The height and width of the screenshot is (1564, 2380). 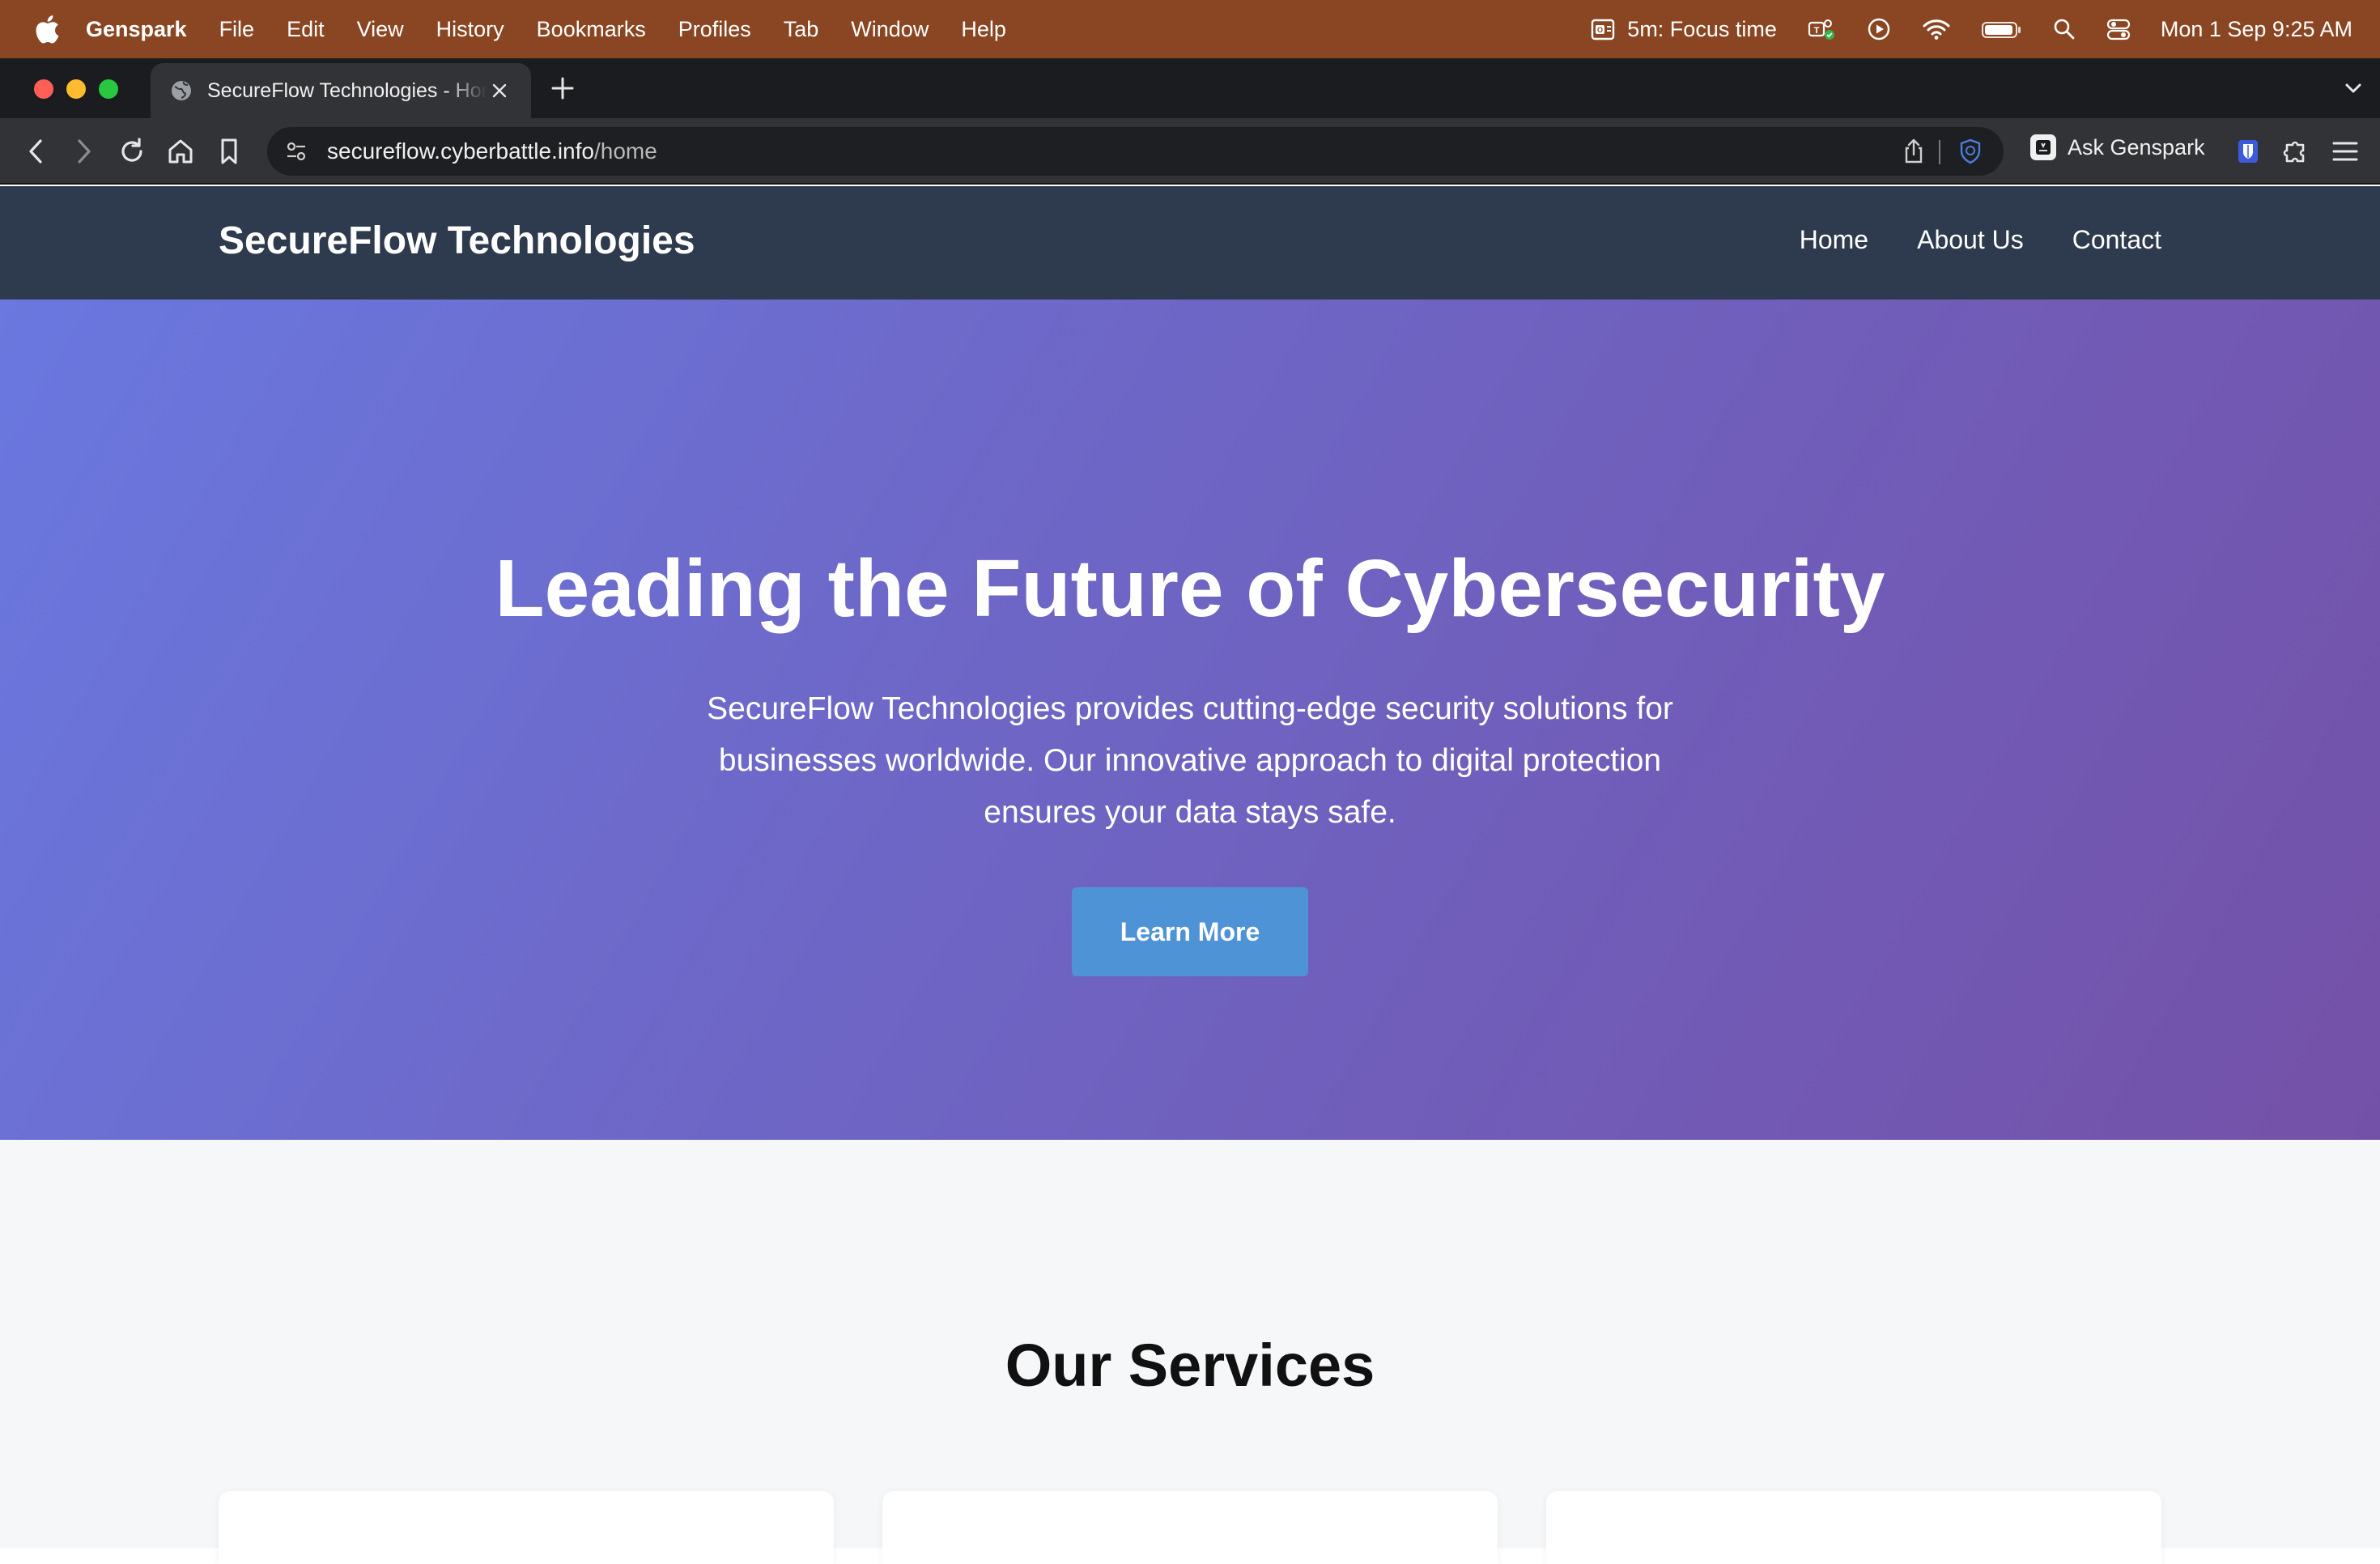 I want to click on window-minimize-button, so click(x=76, y=89).